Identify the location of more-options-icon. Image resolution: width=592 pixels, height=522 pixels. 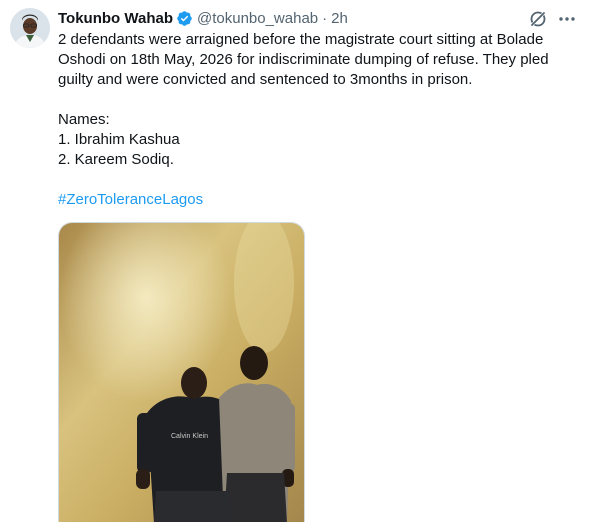
(567, 19).